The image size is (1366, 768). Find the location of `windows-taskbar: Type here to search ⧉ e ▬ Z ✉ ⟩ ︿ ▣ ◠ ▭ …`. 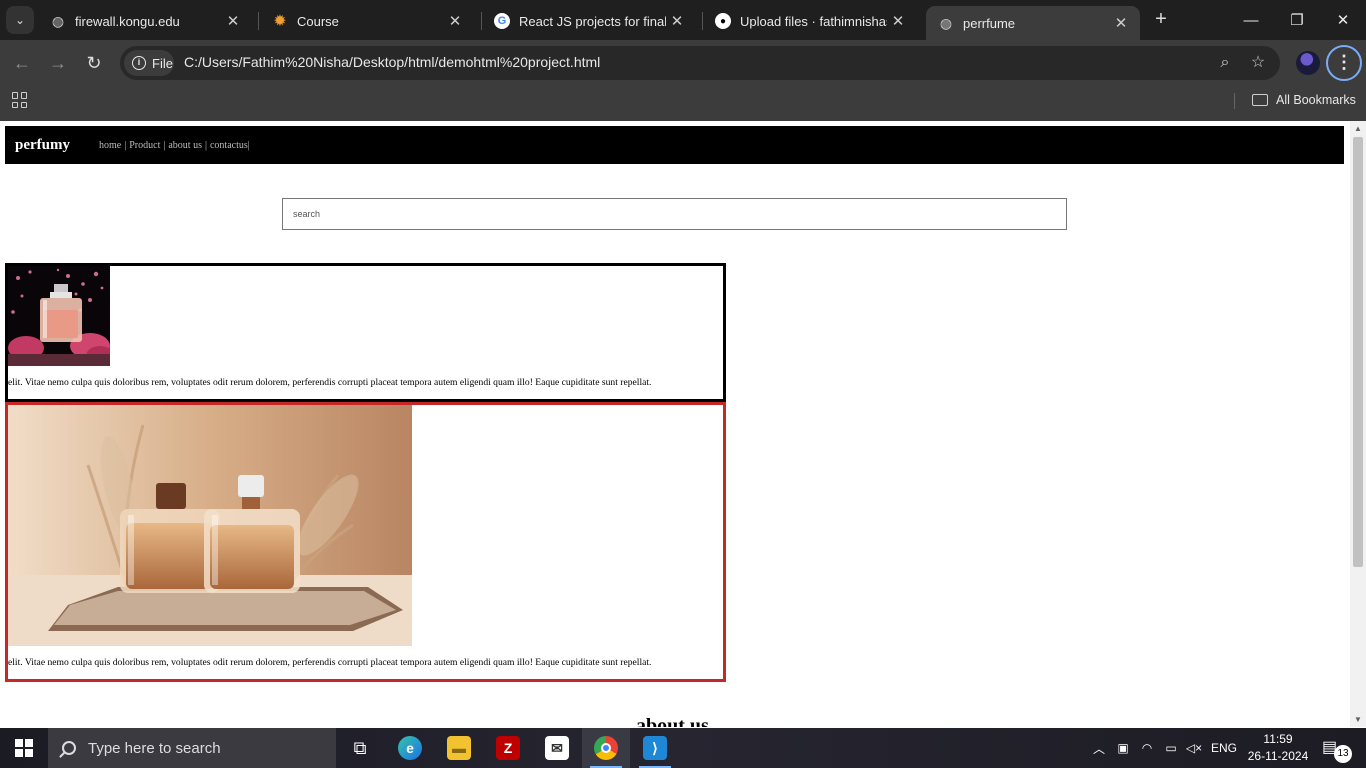

windows-taskbar: Type here to search ⧉ e ▬ Z ✉ ⟩ ︿ ▣ ◠ ▭ … is located at coordinates (683, 748).